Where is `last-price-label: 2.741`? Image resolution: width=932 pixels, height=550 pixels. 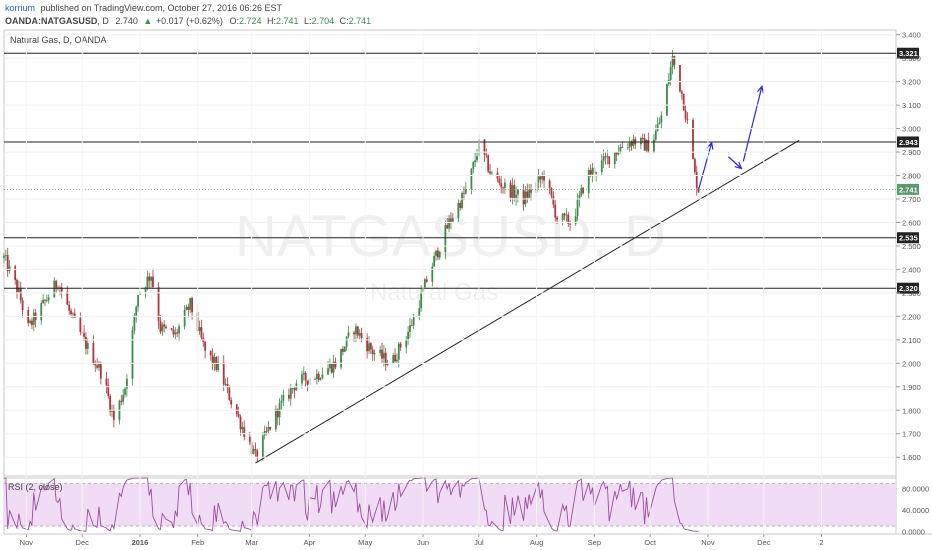
last-price-label: 2.741 is located at coordinates (908, 189).